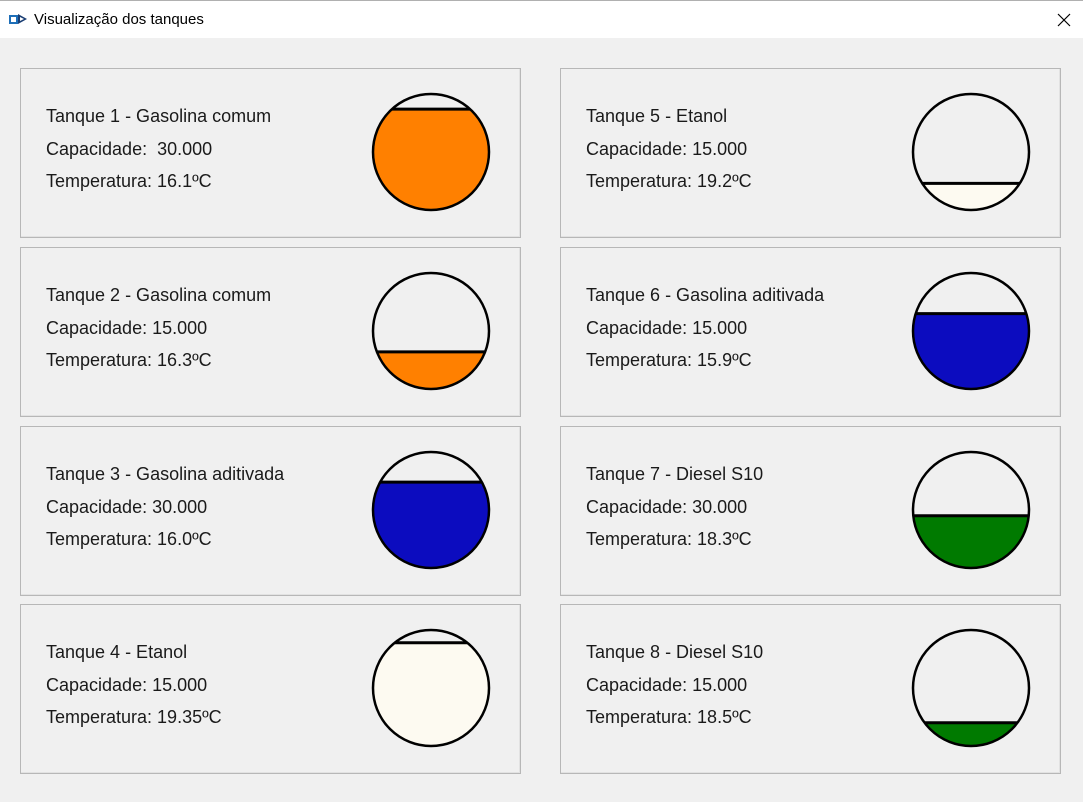 The image size is (1083, 802). I want to click on tank-title: Tanque 1 - Gasolina comum, so click(159, 116).